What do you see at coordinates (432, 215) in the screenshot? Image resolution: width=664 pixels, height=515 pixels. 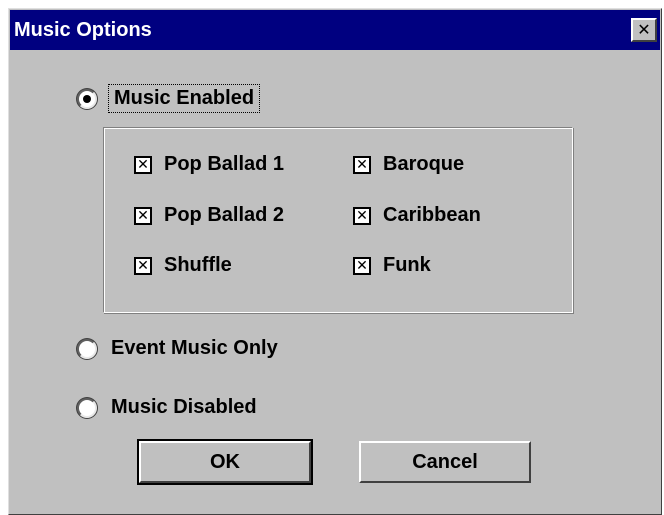 I see `checkbox-label: Caribbean` at bounding box center [432, 215].